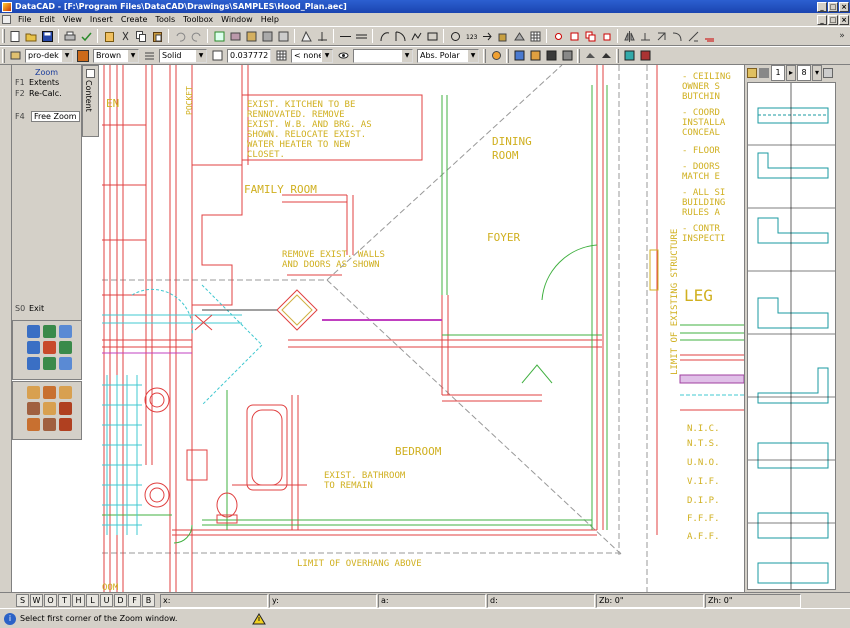  I want to click on wall-tool-icon, so click(49, 424).